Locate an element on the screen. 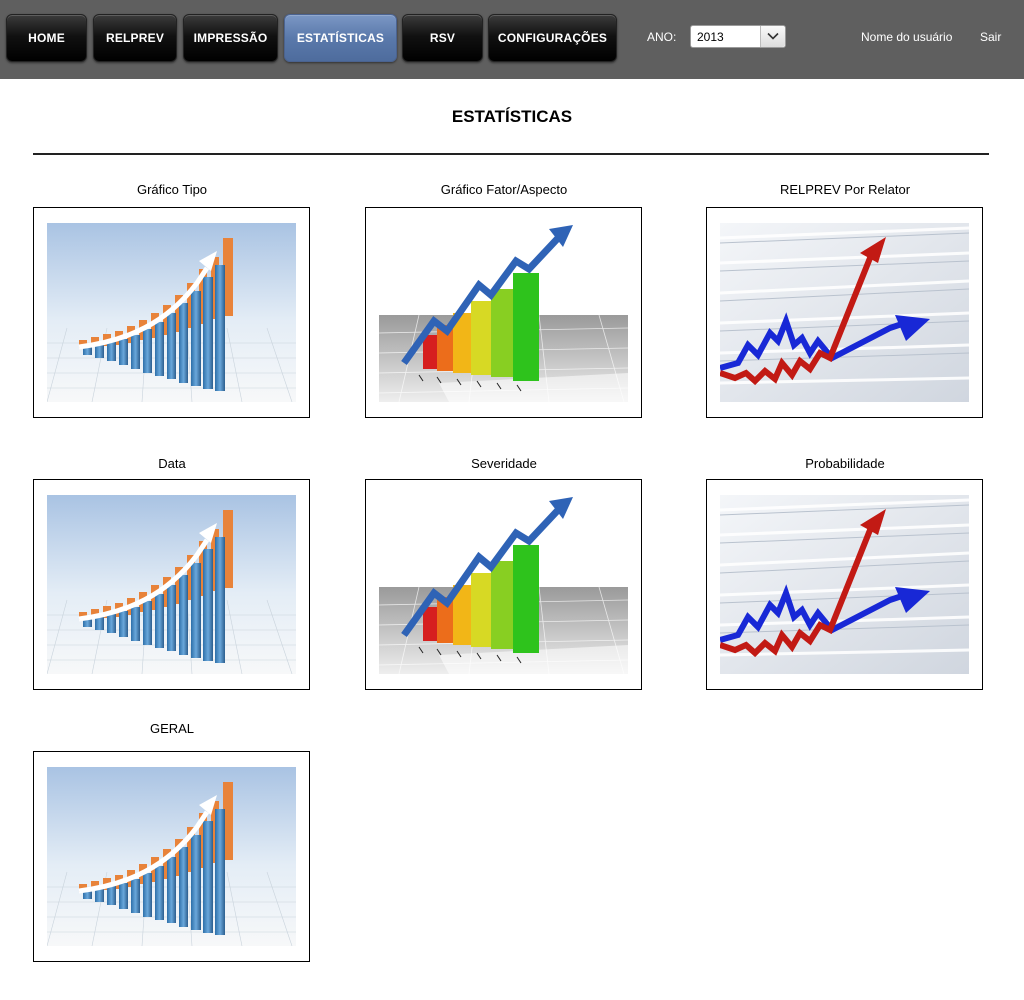 The width and height of the screenshot is (1024, 1000). title-divider is located at coordinates (511, 154).